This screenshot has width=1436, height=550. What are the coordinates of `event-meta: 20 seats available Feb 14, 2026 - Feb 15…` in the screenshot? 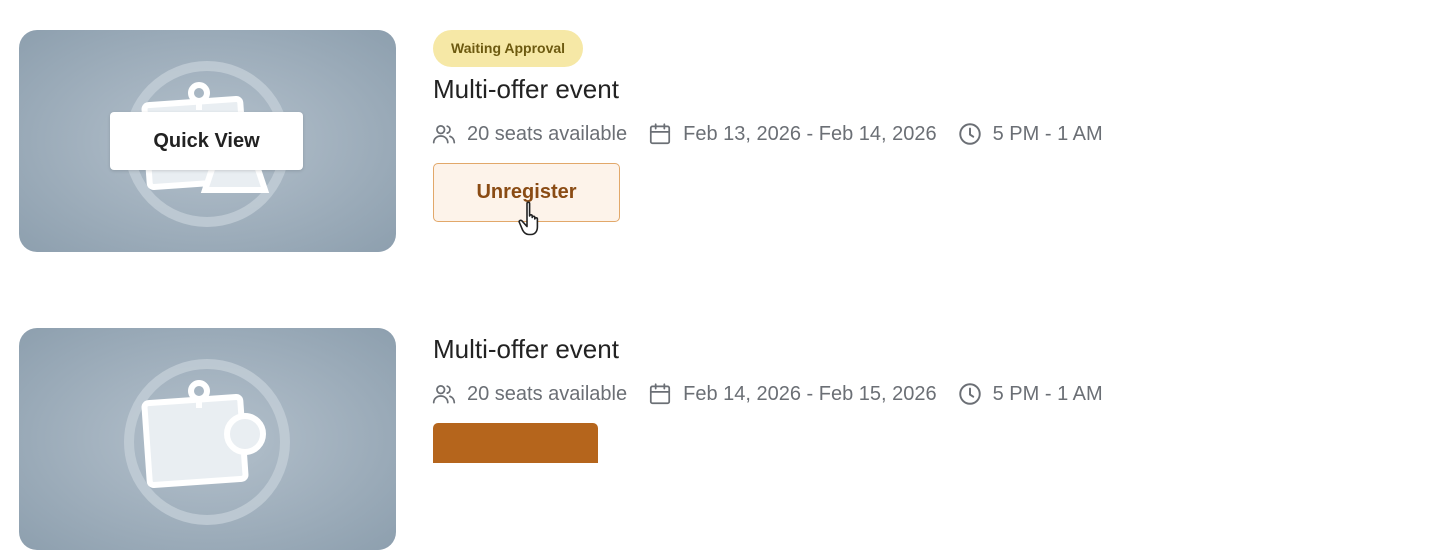 It's located at (777, 394).